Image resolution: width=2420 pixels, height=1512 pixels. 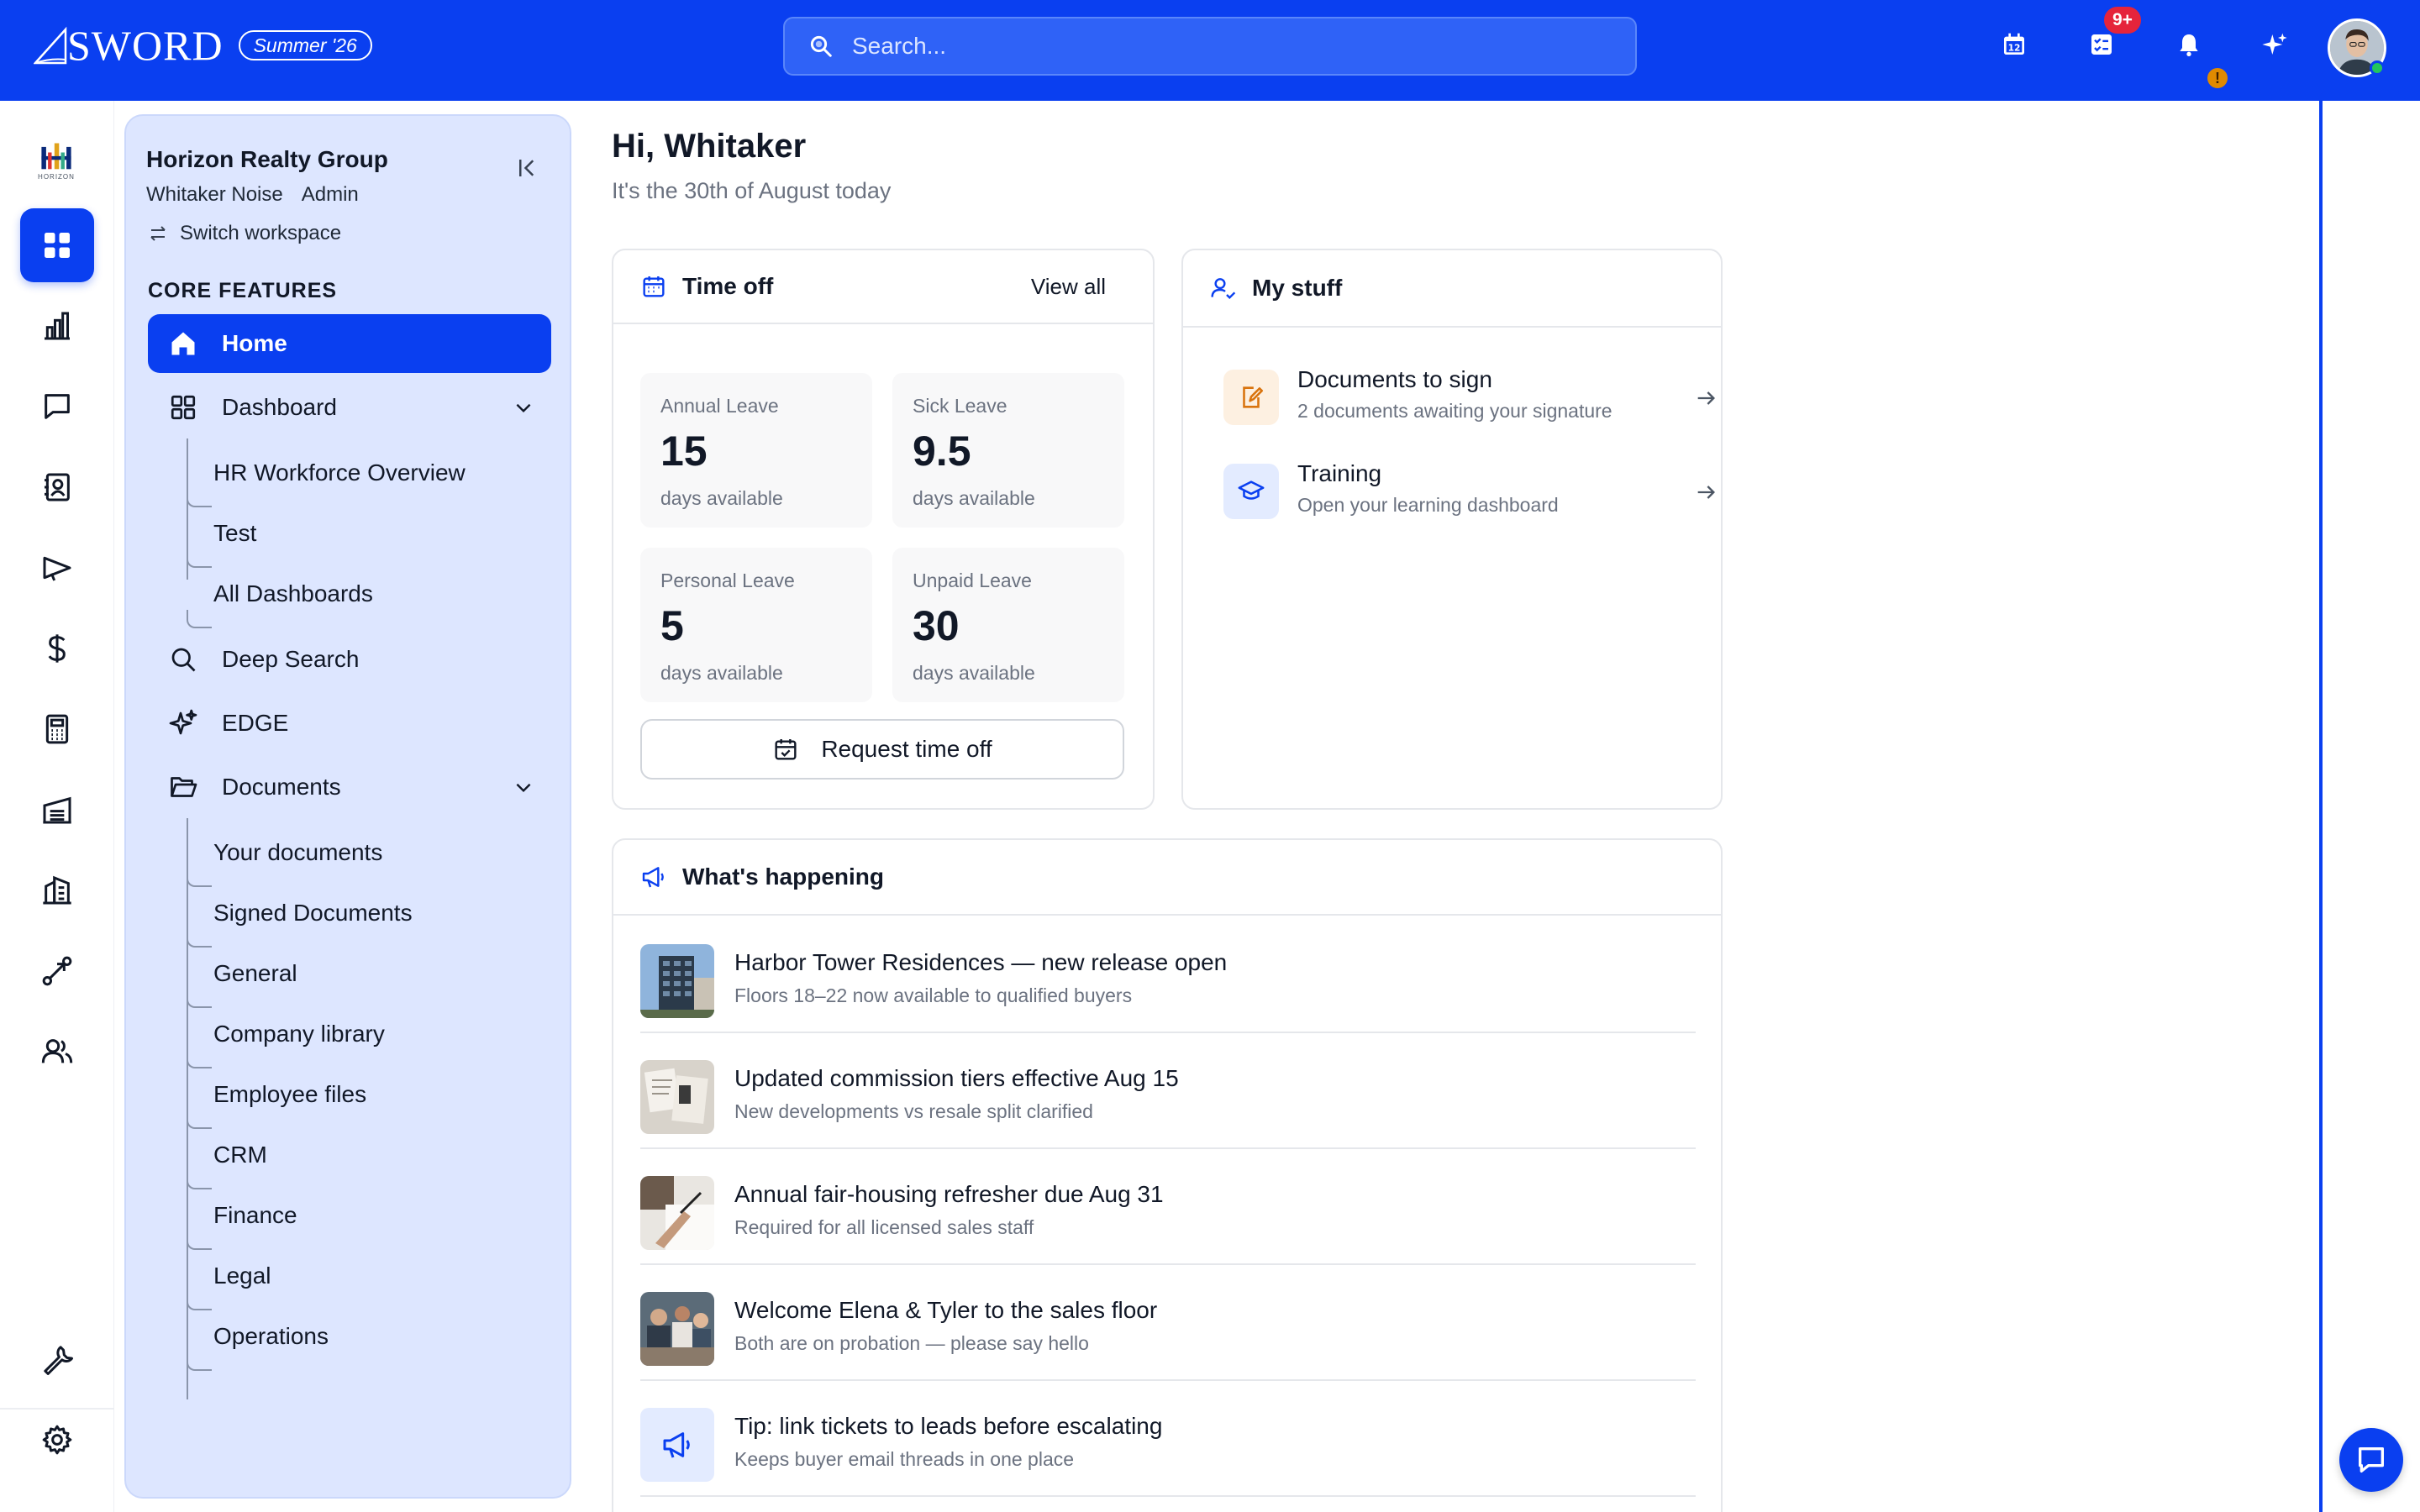 What do you see at coordinates (654, 286) in the screenshot?
I see `calendar-icon` at bounding box center [654, 286].